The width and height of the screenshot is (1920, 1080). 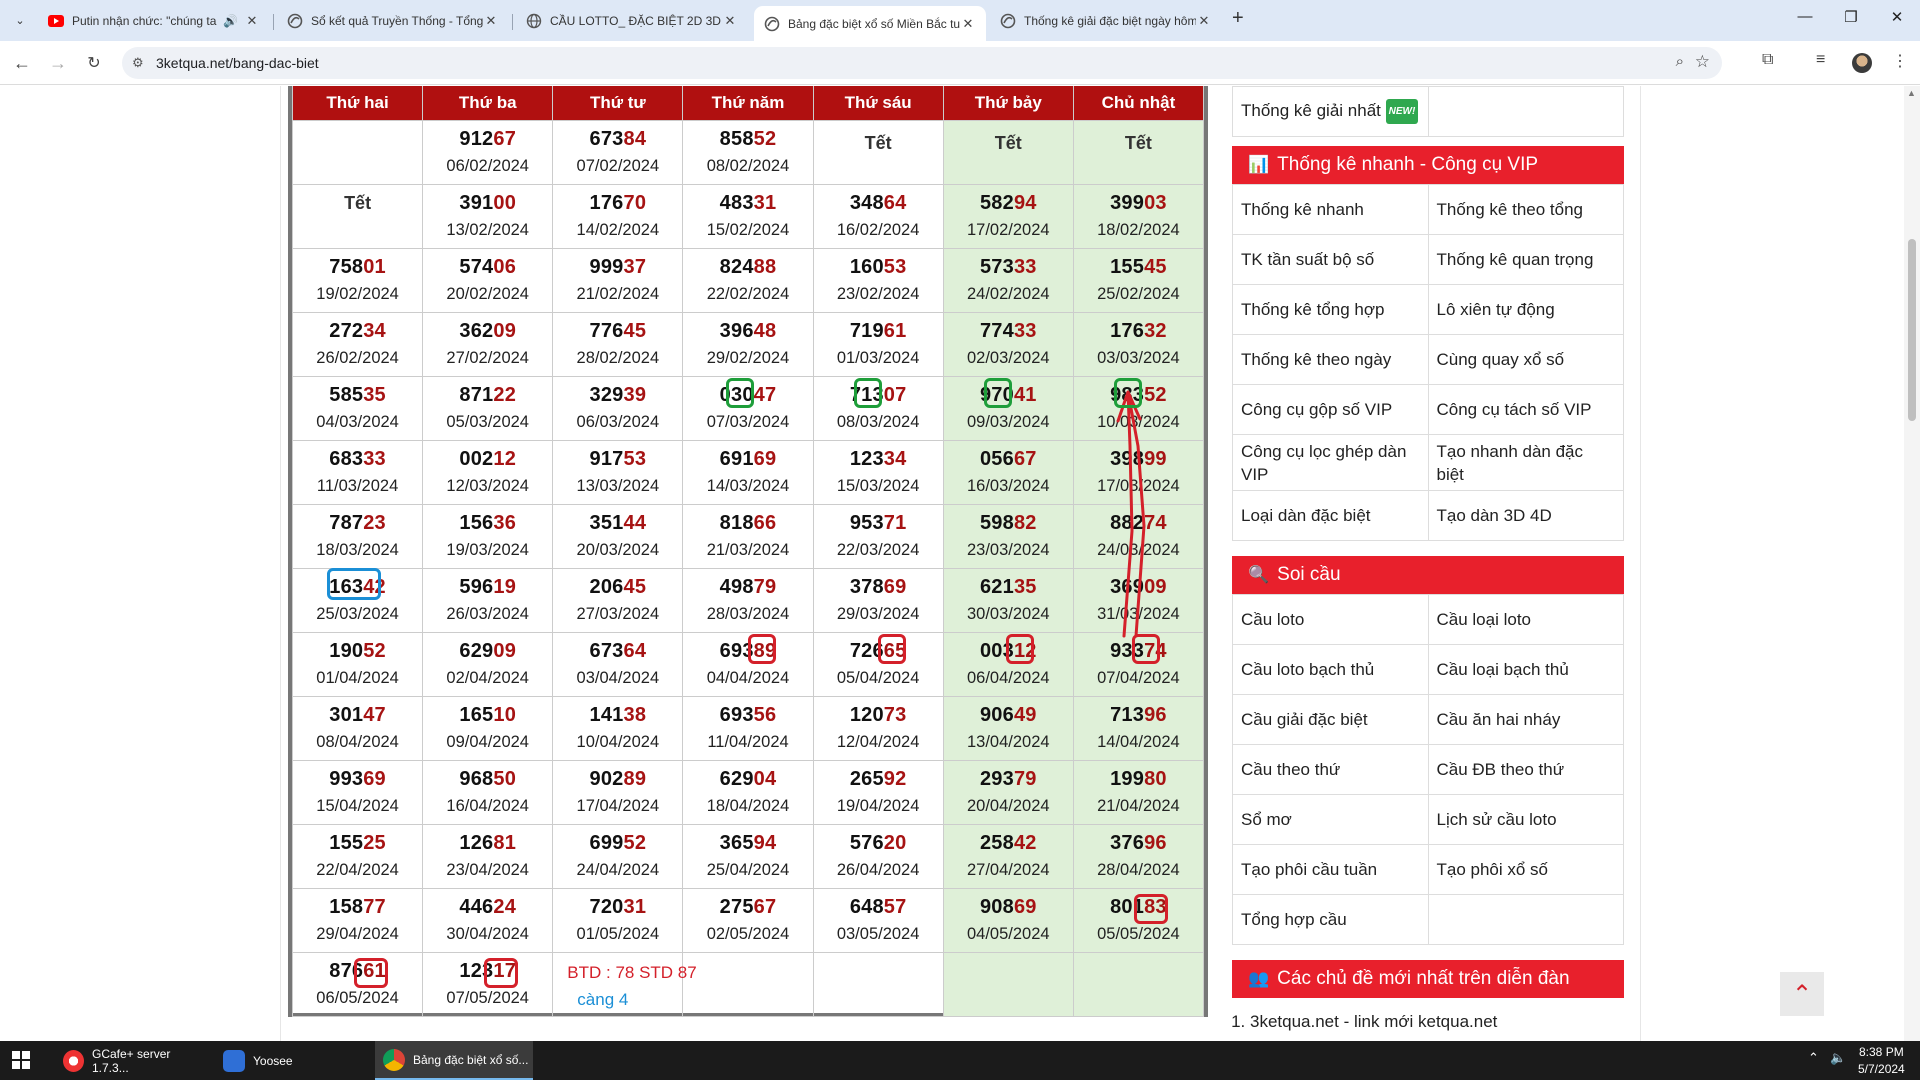 I want to click on tray-chevron-icon: ⌃, so click(x=1813, y=1058).